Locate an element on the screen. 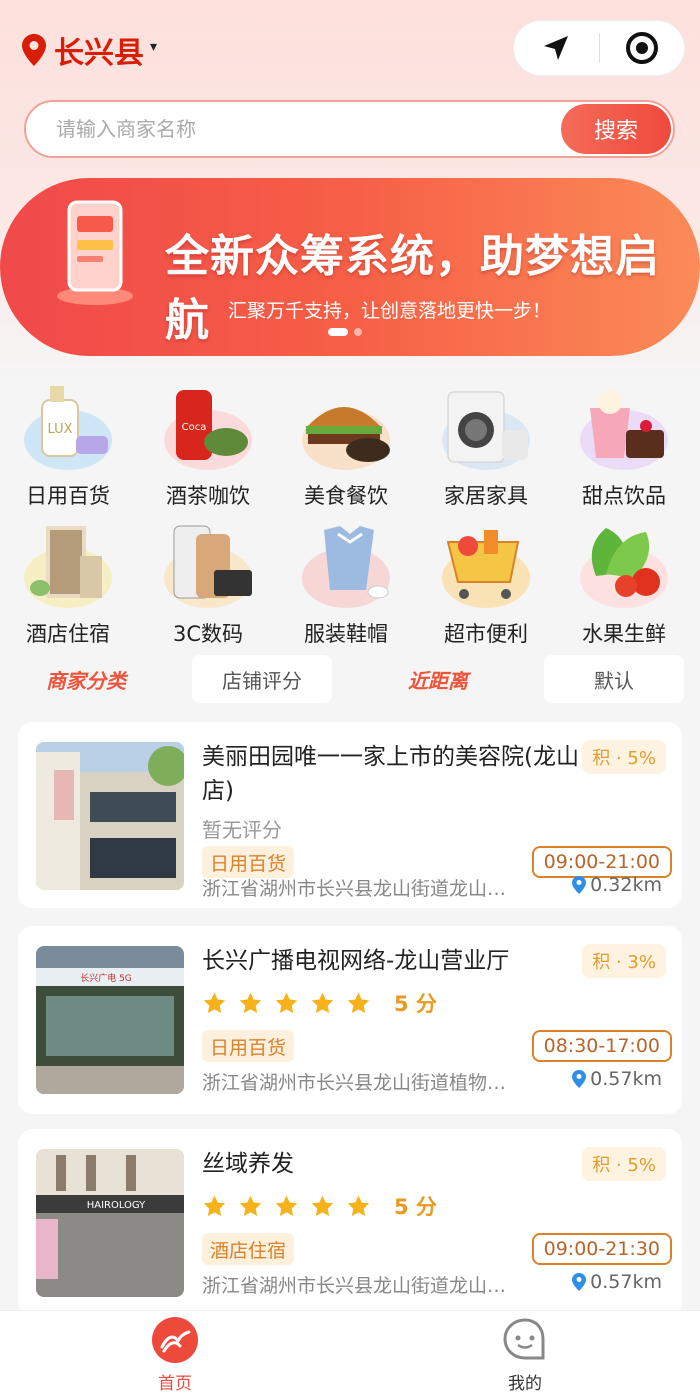  category-item: 酒店住宿 is located at coordinates (68, 582).